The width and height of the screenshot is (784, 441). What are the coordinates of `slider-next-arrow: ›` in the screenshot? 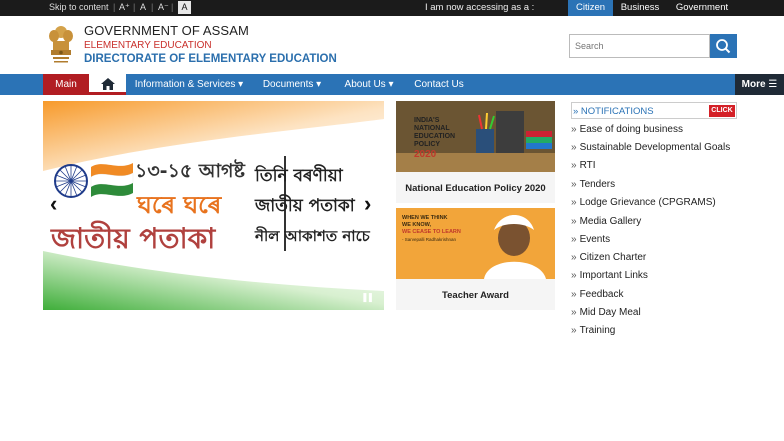 It's located at (367, 204).